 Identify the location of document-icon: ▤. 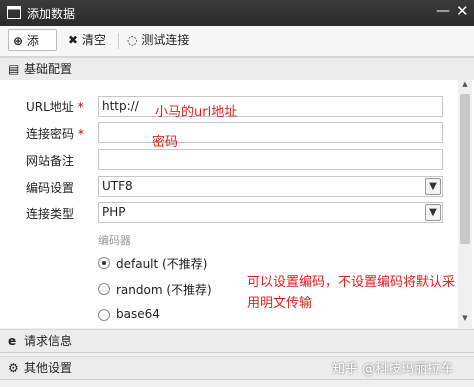
(14, 69).